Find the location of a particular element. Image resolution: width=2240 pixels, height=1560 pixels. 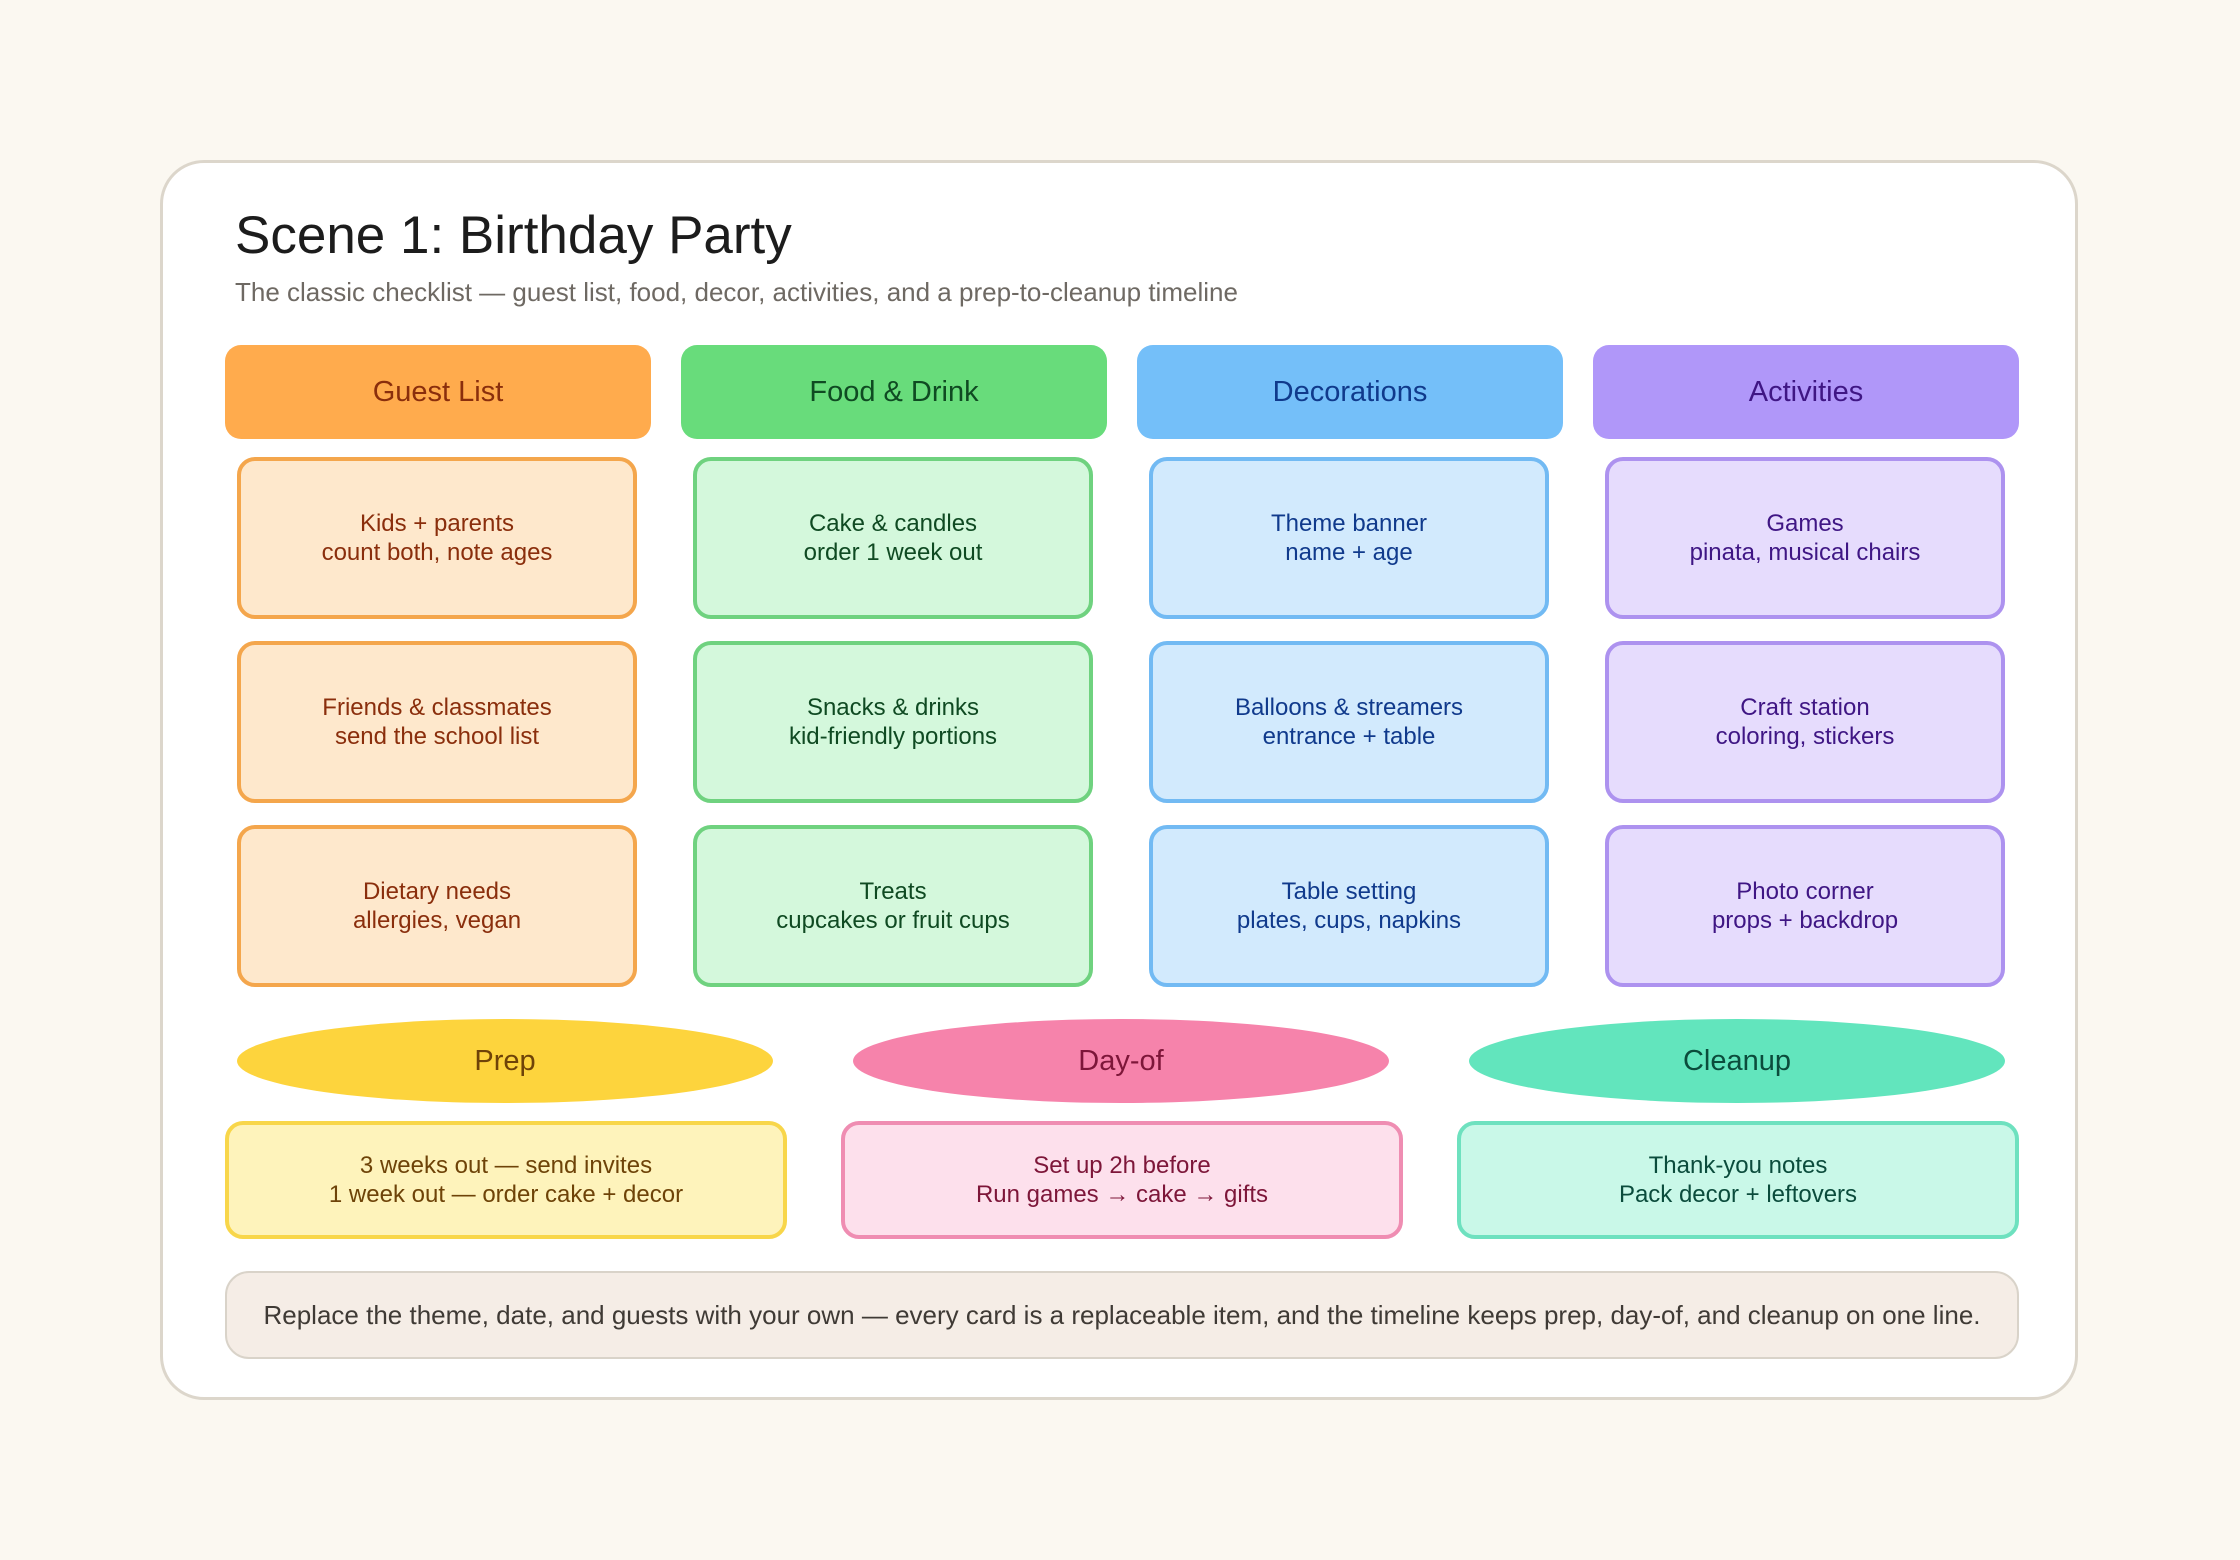

column-header-label: Guest List is located at coordinates (438, 391).